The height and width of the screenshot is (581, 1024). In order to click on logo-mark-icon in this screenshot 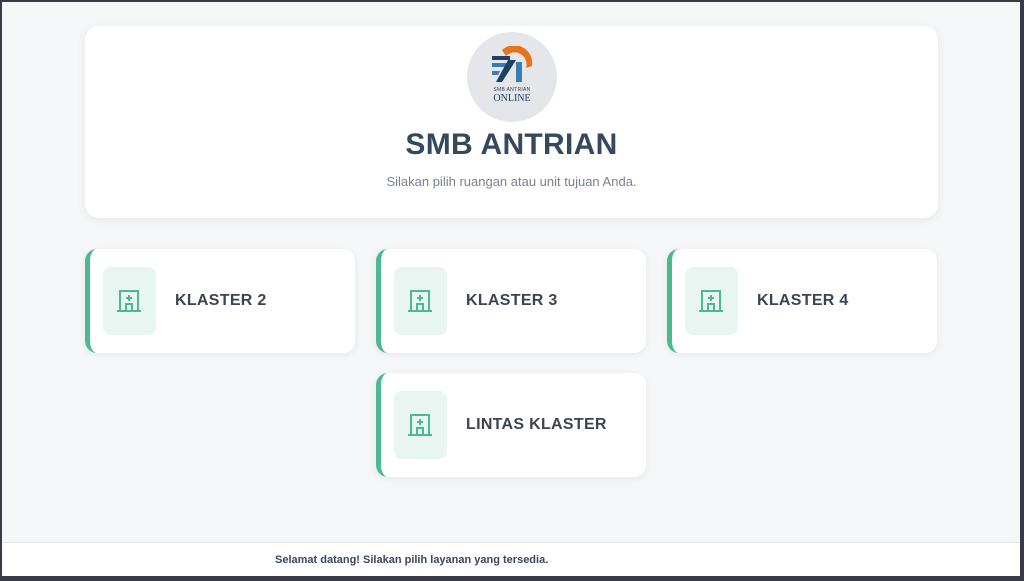, I will do `click(512, 64)`.